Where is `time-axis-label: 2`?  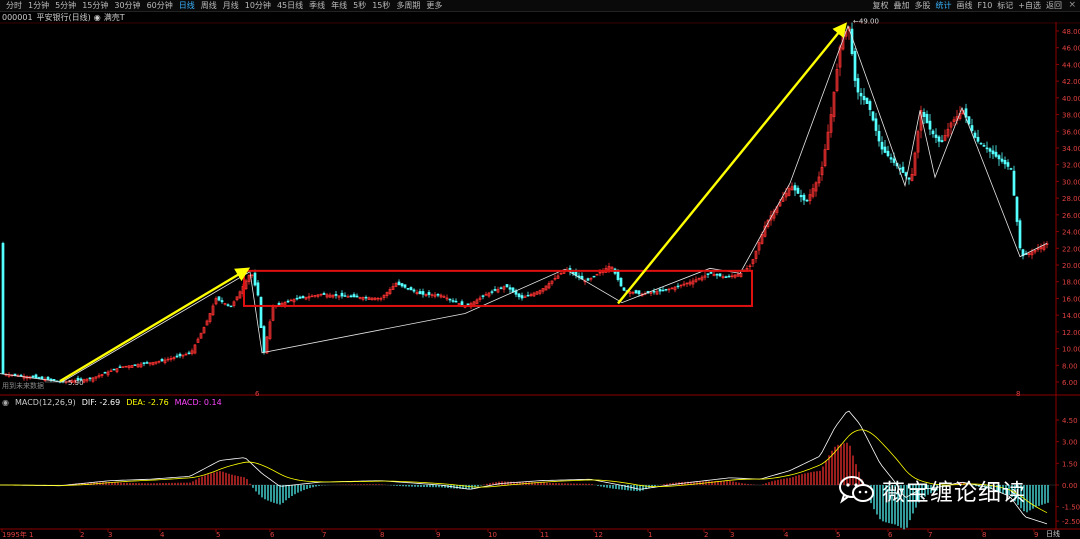 time-axis-label: 2 is located at coordinates (82, 535).